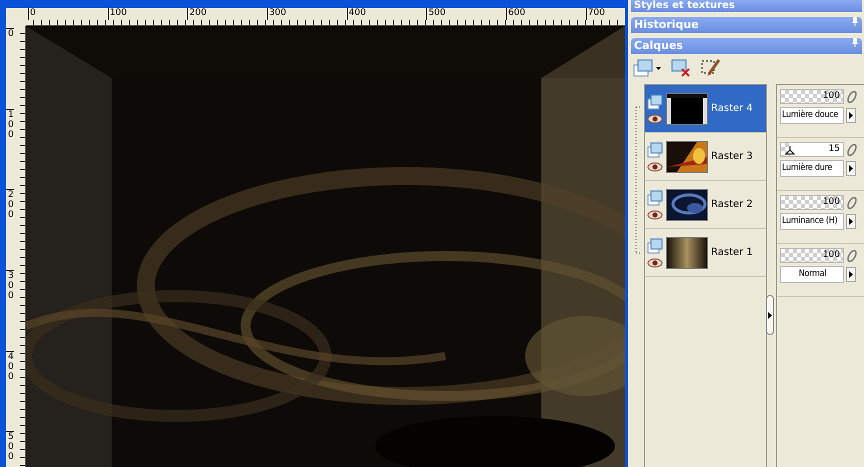  What do you see at coordinates (711, 68) in the screenshot?
I see `edit-selection-icon` at bounding box center [711, 68].